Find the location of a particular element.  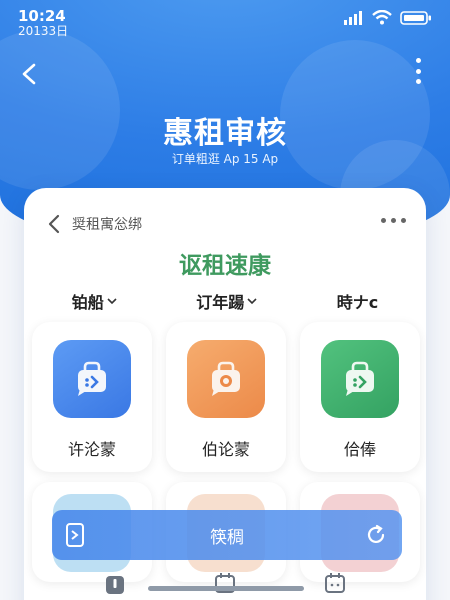

service-tile-2: 伯论蒙 is located at coordinates (226, 397).